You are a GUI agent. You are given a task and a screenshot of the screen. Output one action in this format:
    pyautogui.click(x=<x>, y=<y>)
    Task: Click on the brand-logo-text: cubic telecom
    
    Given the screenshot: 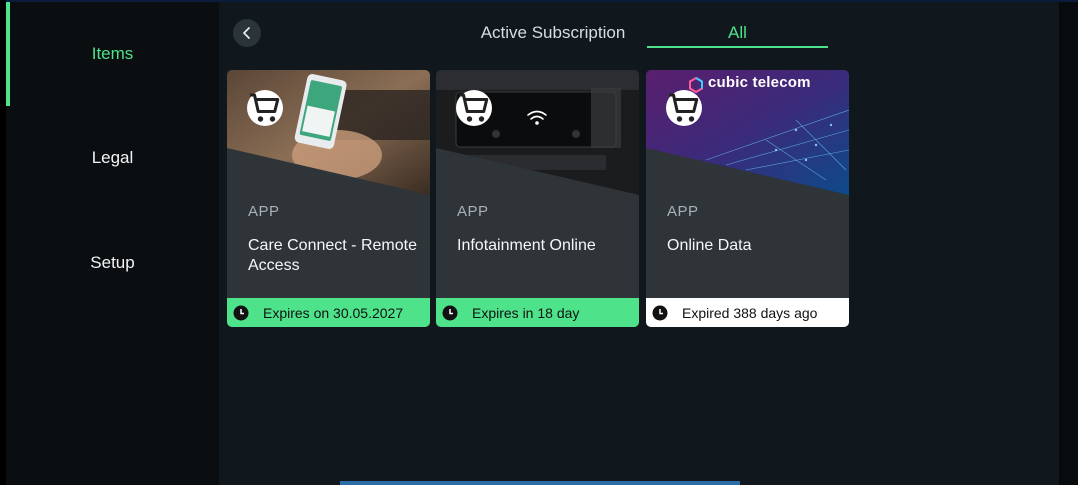 What is the action you would take?
    pyautogui.click(x=759, y=82)
    